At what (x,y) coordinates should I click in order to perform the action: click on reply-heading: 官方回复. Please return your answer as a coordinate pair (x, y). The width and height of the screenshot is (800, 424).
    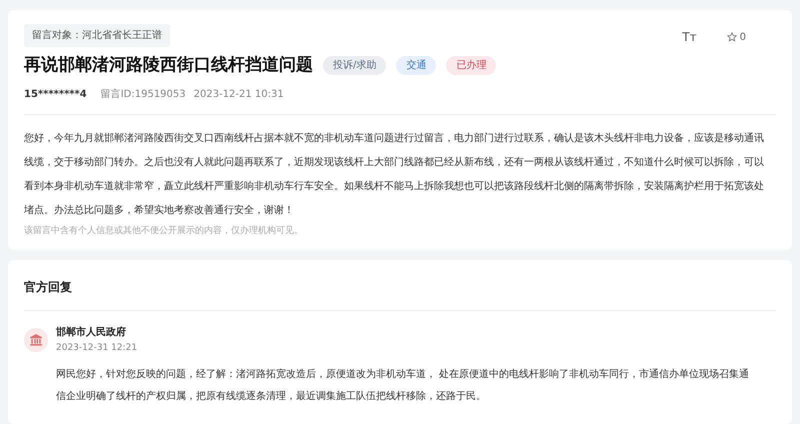
    Looking at the image, I should click on (48, 287).